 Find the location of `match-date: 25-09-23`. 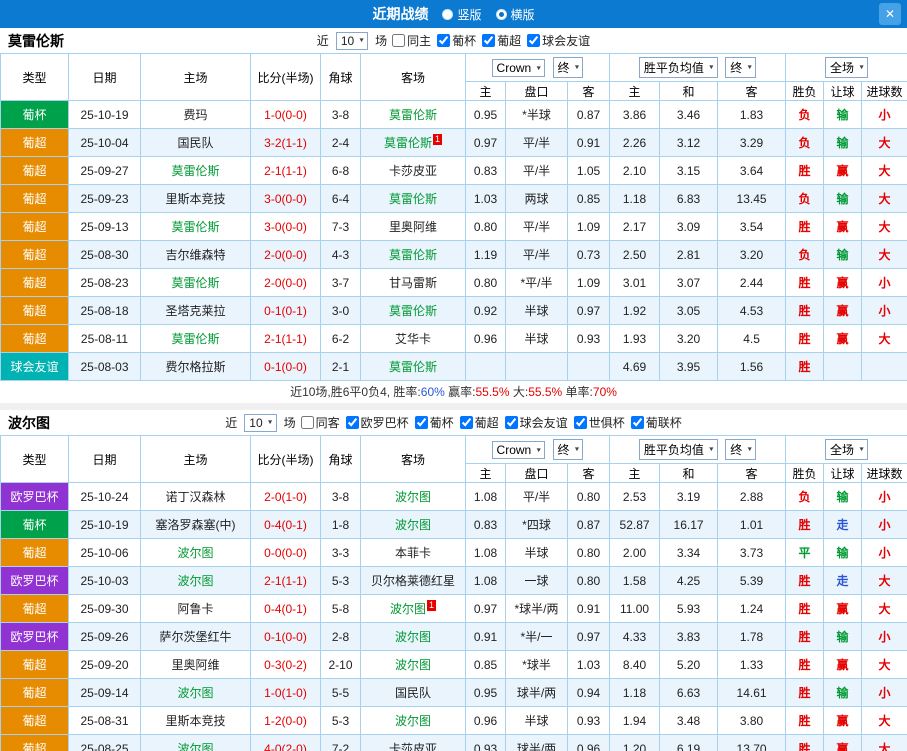

match-date: 25-09-23 is located at coordinates (104, 198).